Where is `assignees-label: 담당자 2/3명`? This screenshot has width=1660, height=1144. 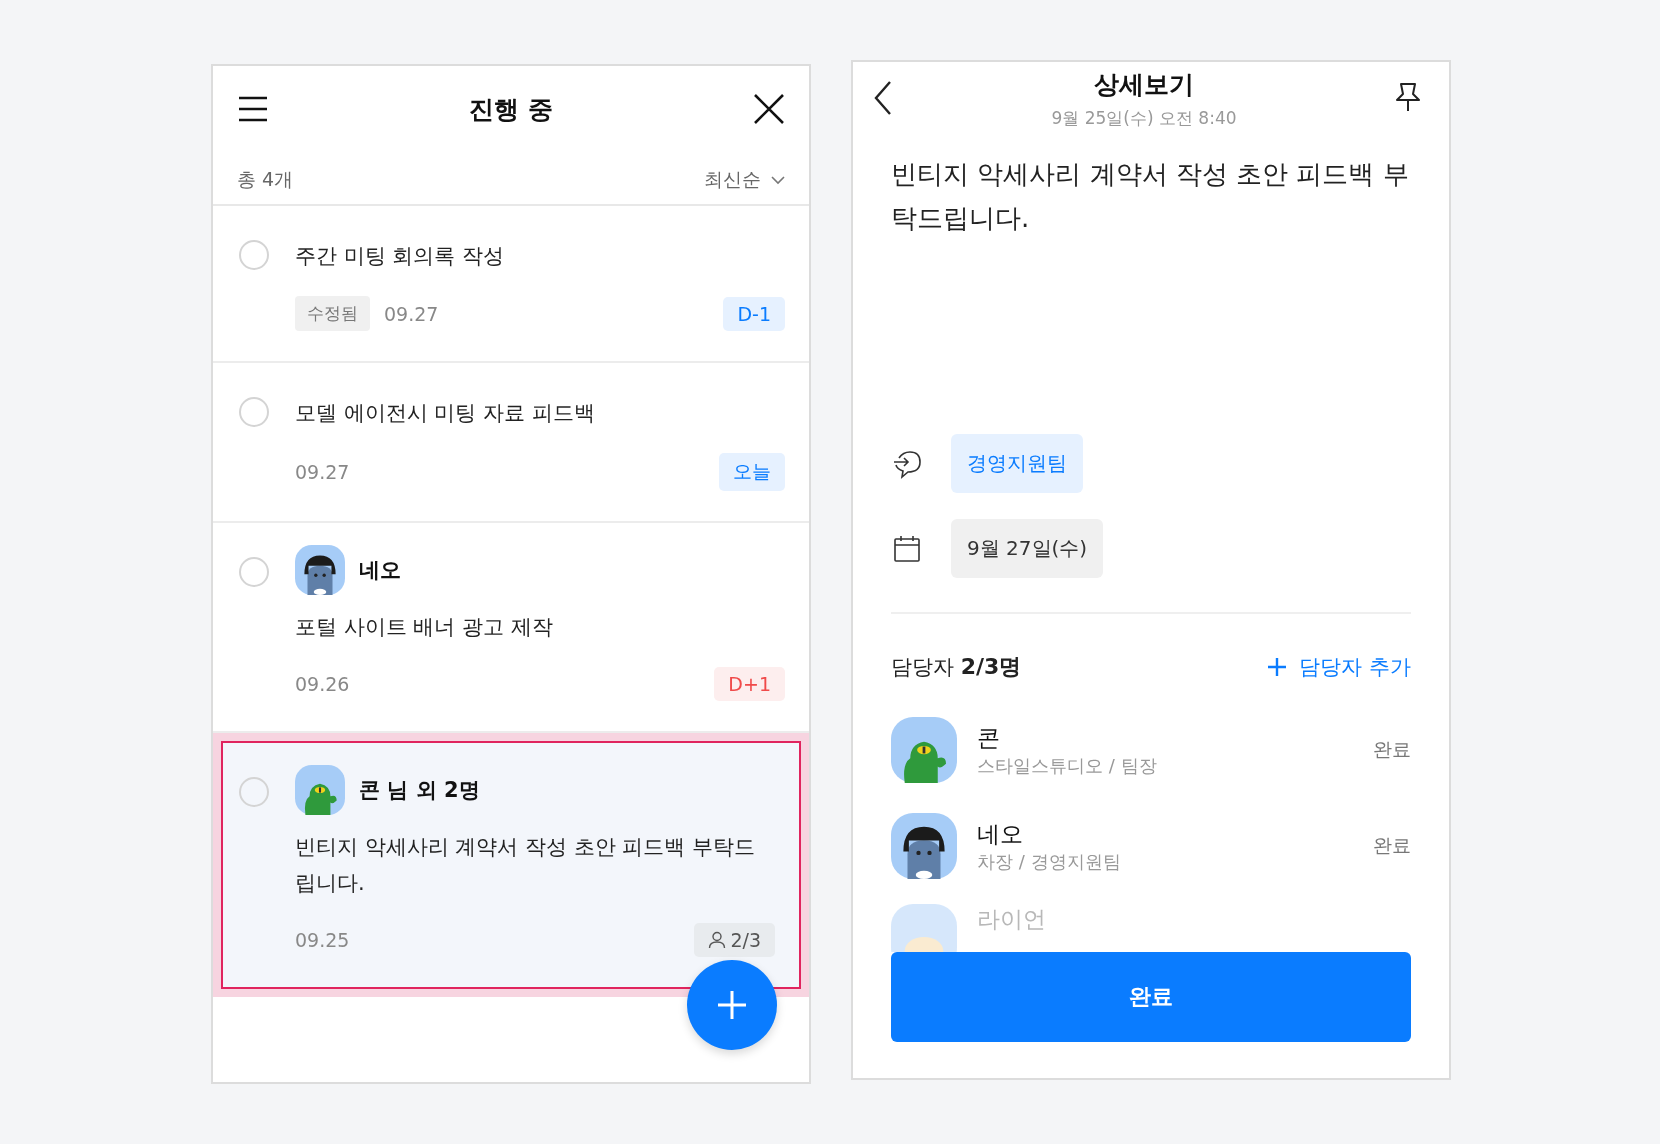 assignees-label: 담당자 2/3명 is located at coordinates (956, 667).